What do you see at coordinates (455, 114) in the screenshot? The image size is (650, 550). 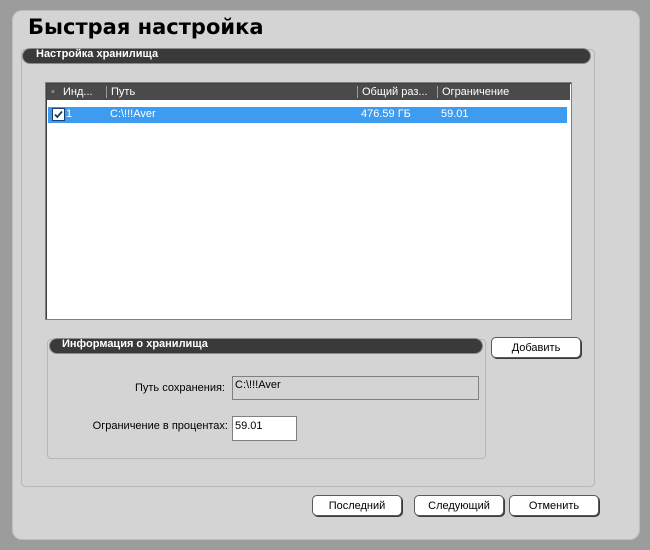 I see `row-limit: 59.01` at bounding box center [455, 114].